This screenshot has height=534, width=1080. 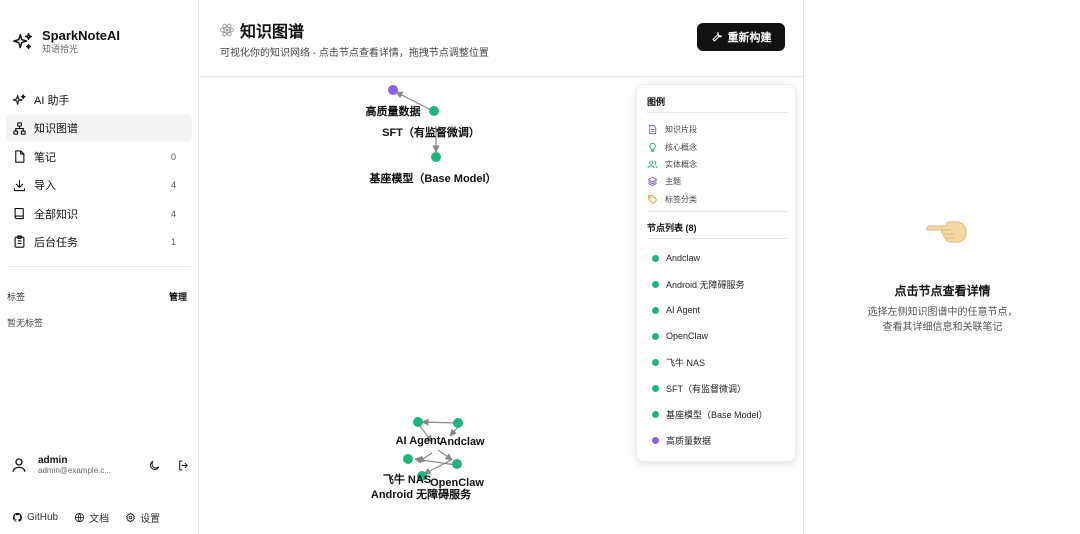 What do you see at coordinates (66, 41) in the screenshot?
I see `brand: SparkNoteAI 知语拾光` at bounding box center [66, 41].